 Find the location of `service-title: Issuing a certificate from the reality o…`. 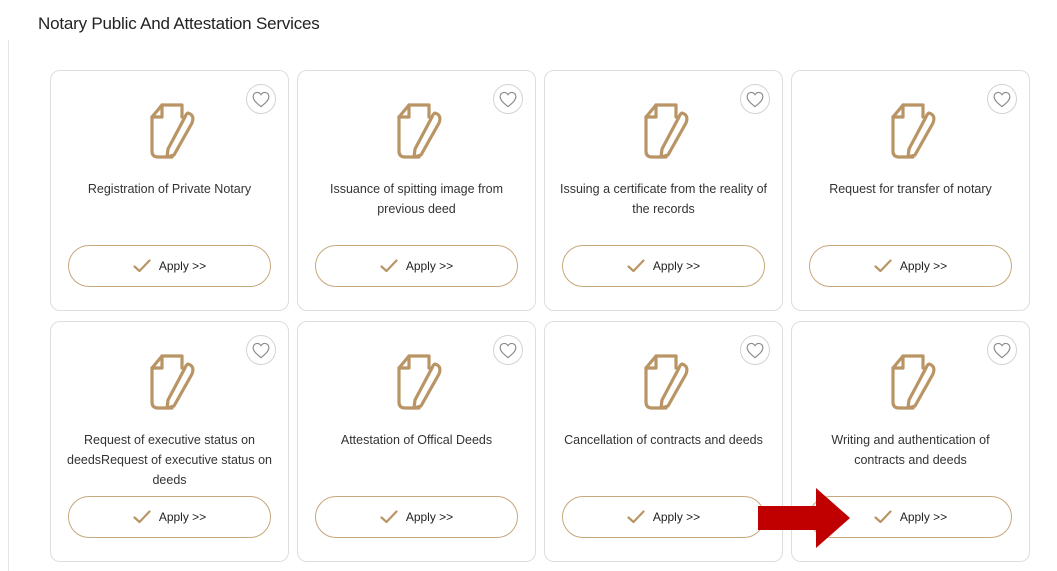

service-title: Issuing a certificate from the reality o… is located at coordinates (663, 199).